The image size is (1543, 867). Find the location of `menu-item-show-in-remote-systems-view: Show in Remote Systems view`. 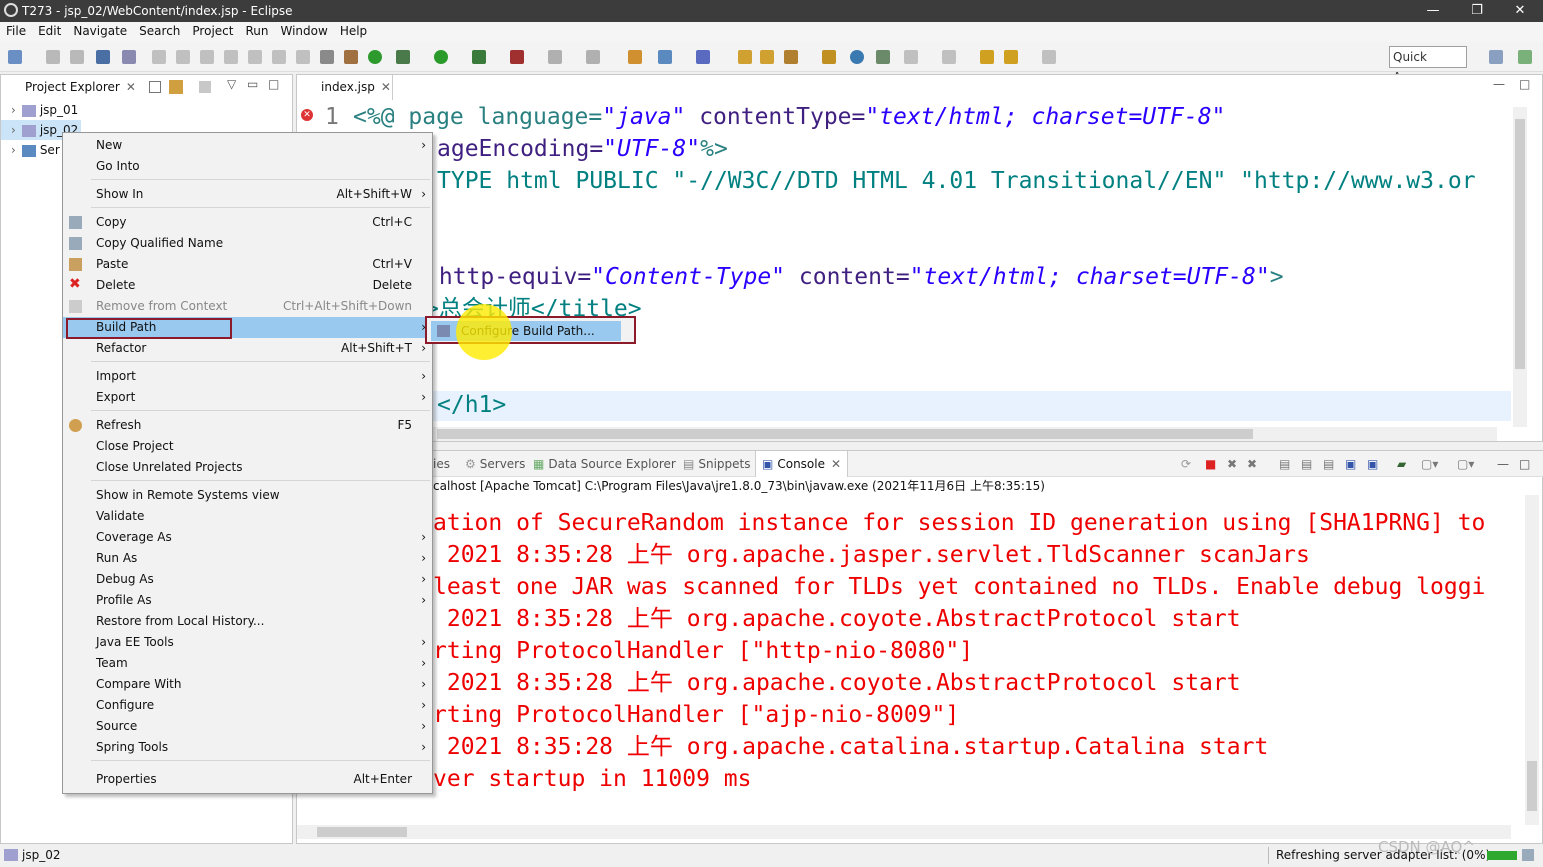

menu-item-show-in-remote-systems-view: Show in Remote Systems view is located at coordinates (247, 495).